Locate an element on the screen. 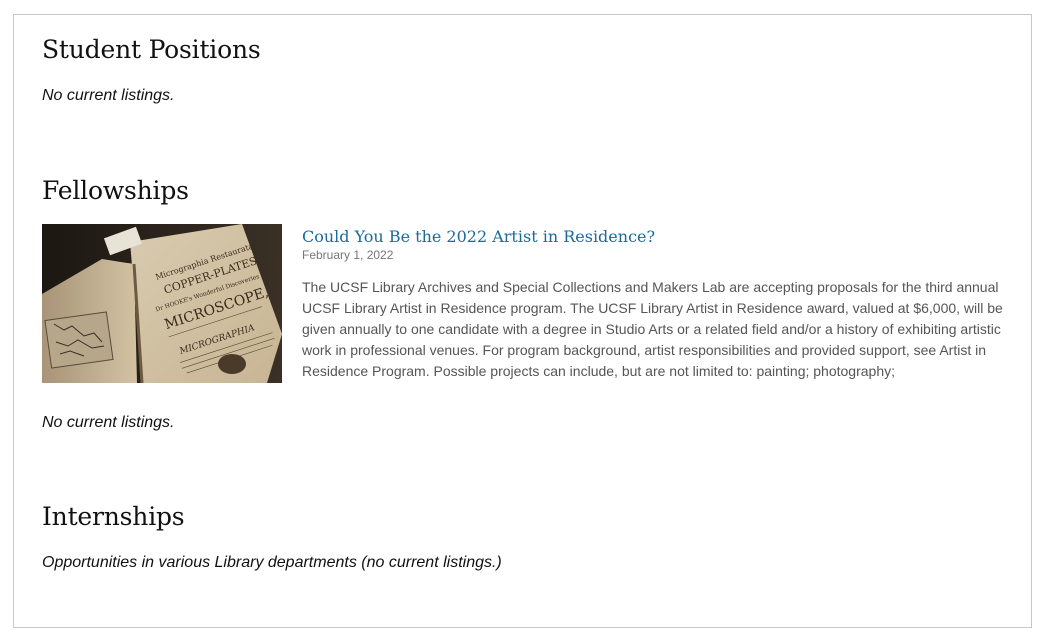 The width and height of the screenshot is (1046, 642). internships-heading: Internships is located at coordinates (113, 516).